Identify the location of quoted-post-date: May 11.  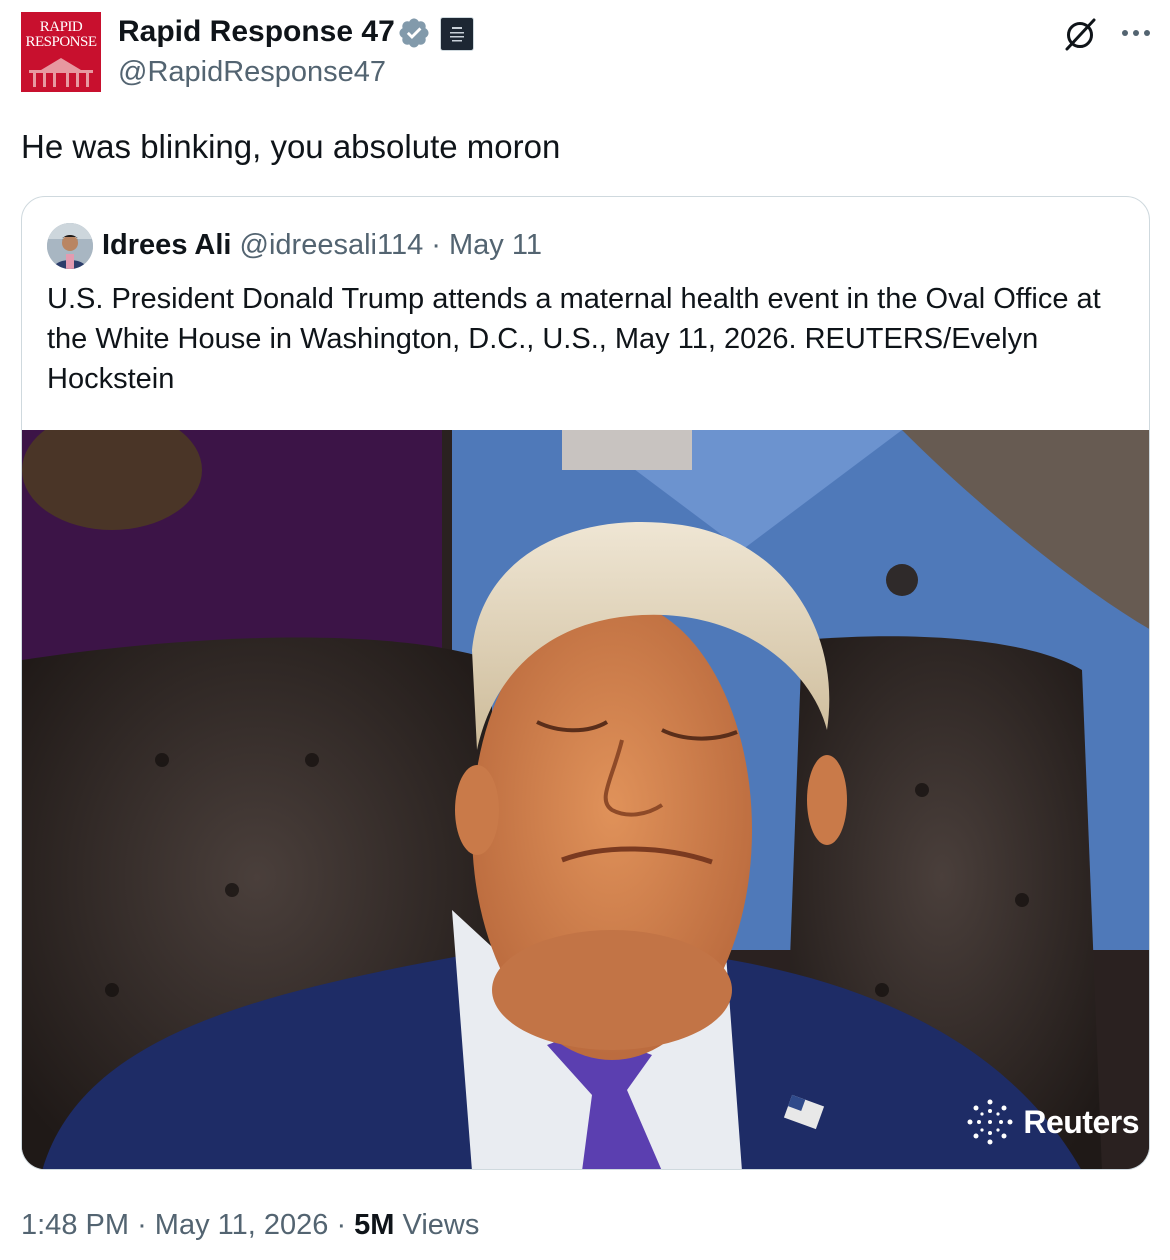
(495, 245).